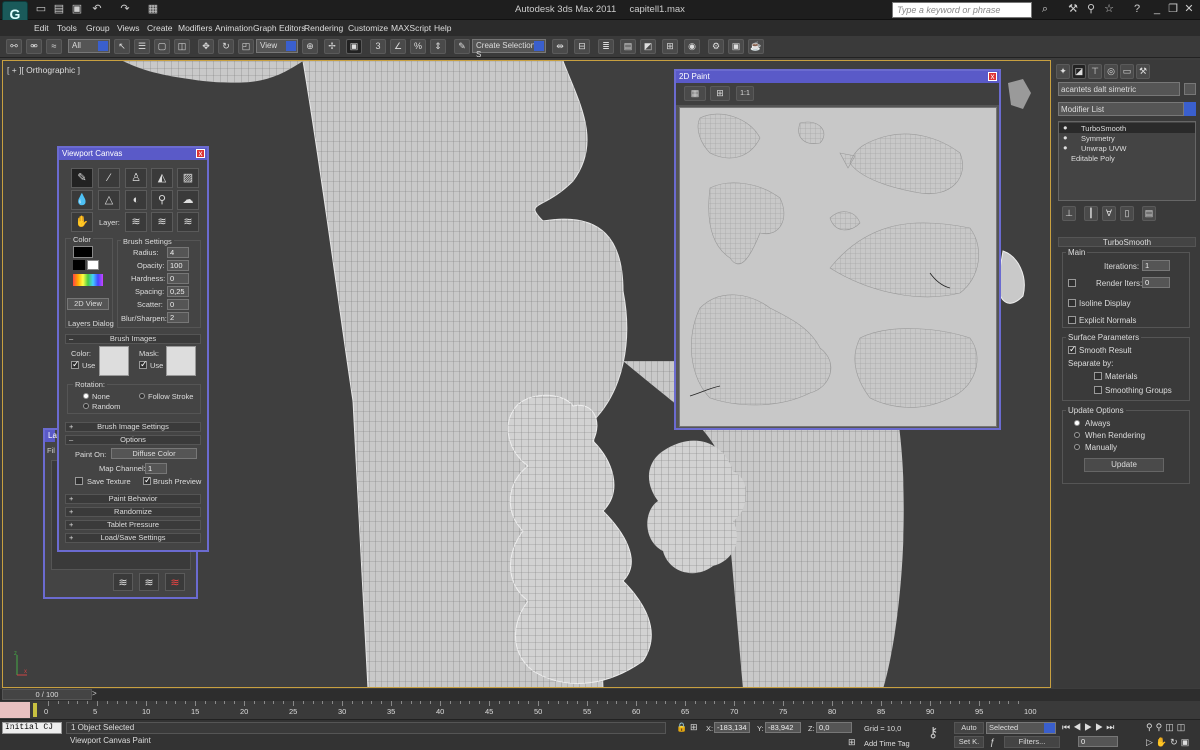 The height and width of the screenshot is (750, 1200). I want to click on region-select-icon: ▢, so click(162, 46).